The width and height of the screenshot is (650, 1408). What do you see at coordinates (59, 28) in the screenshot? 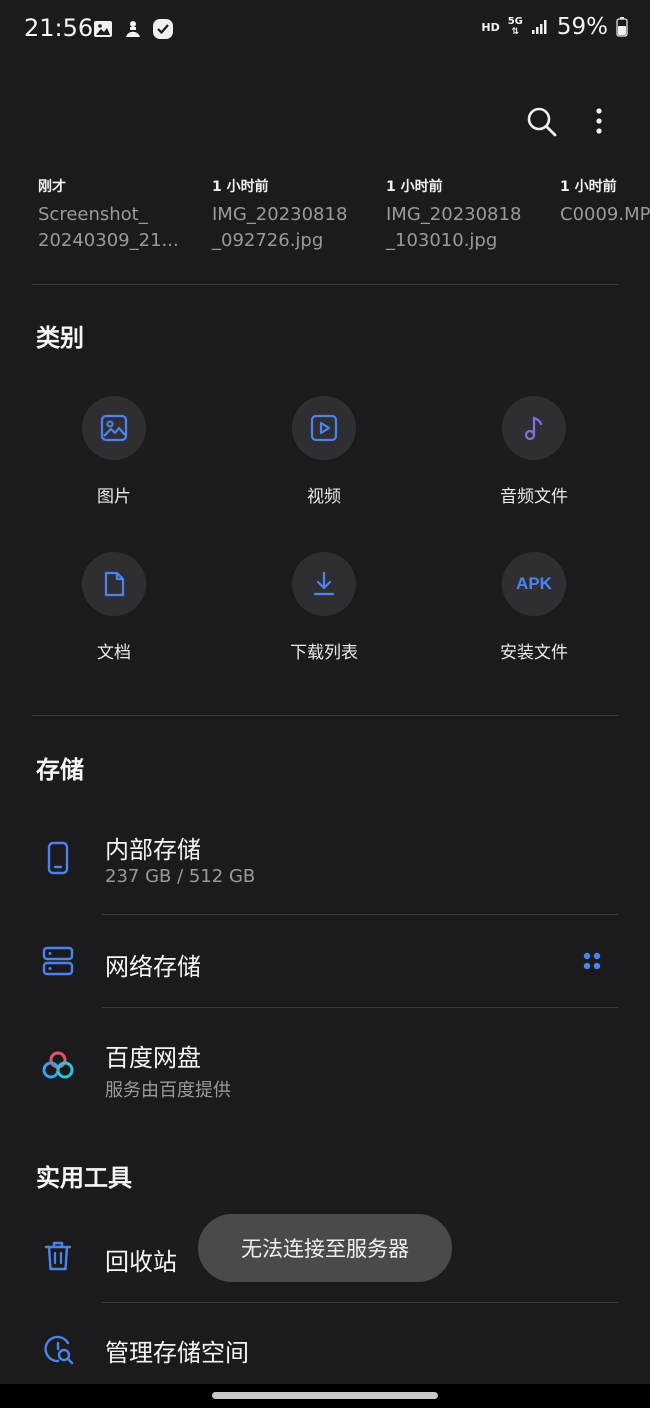
I see `status-time: 21:56` at bounding box center [59, 28].